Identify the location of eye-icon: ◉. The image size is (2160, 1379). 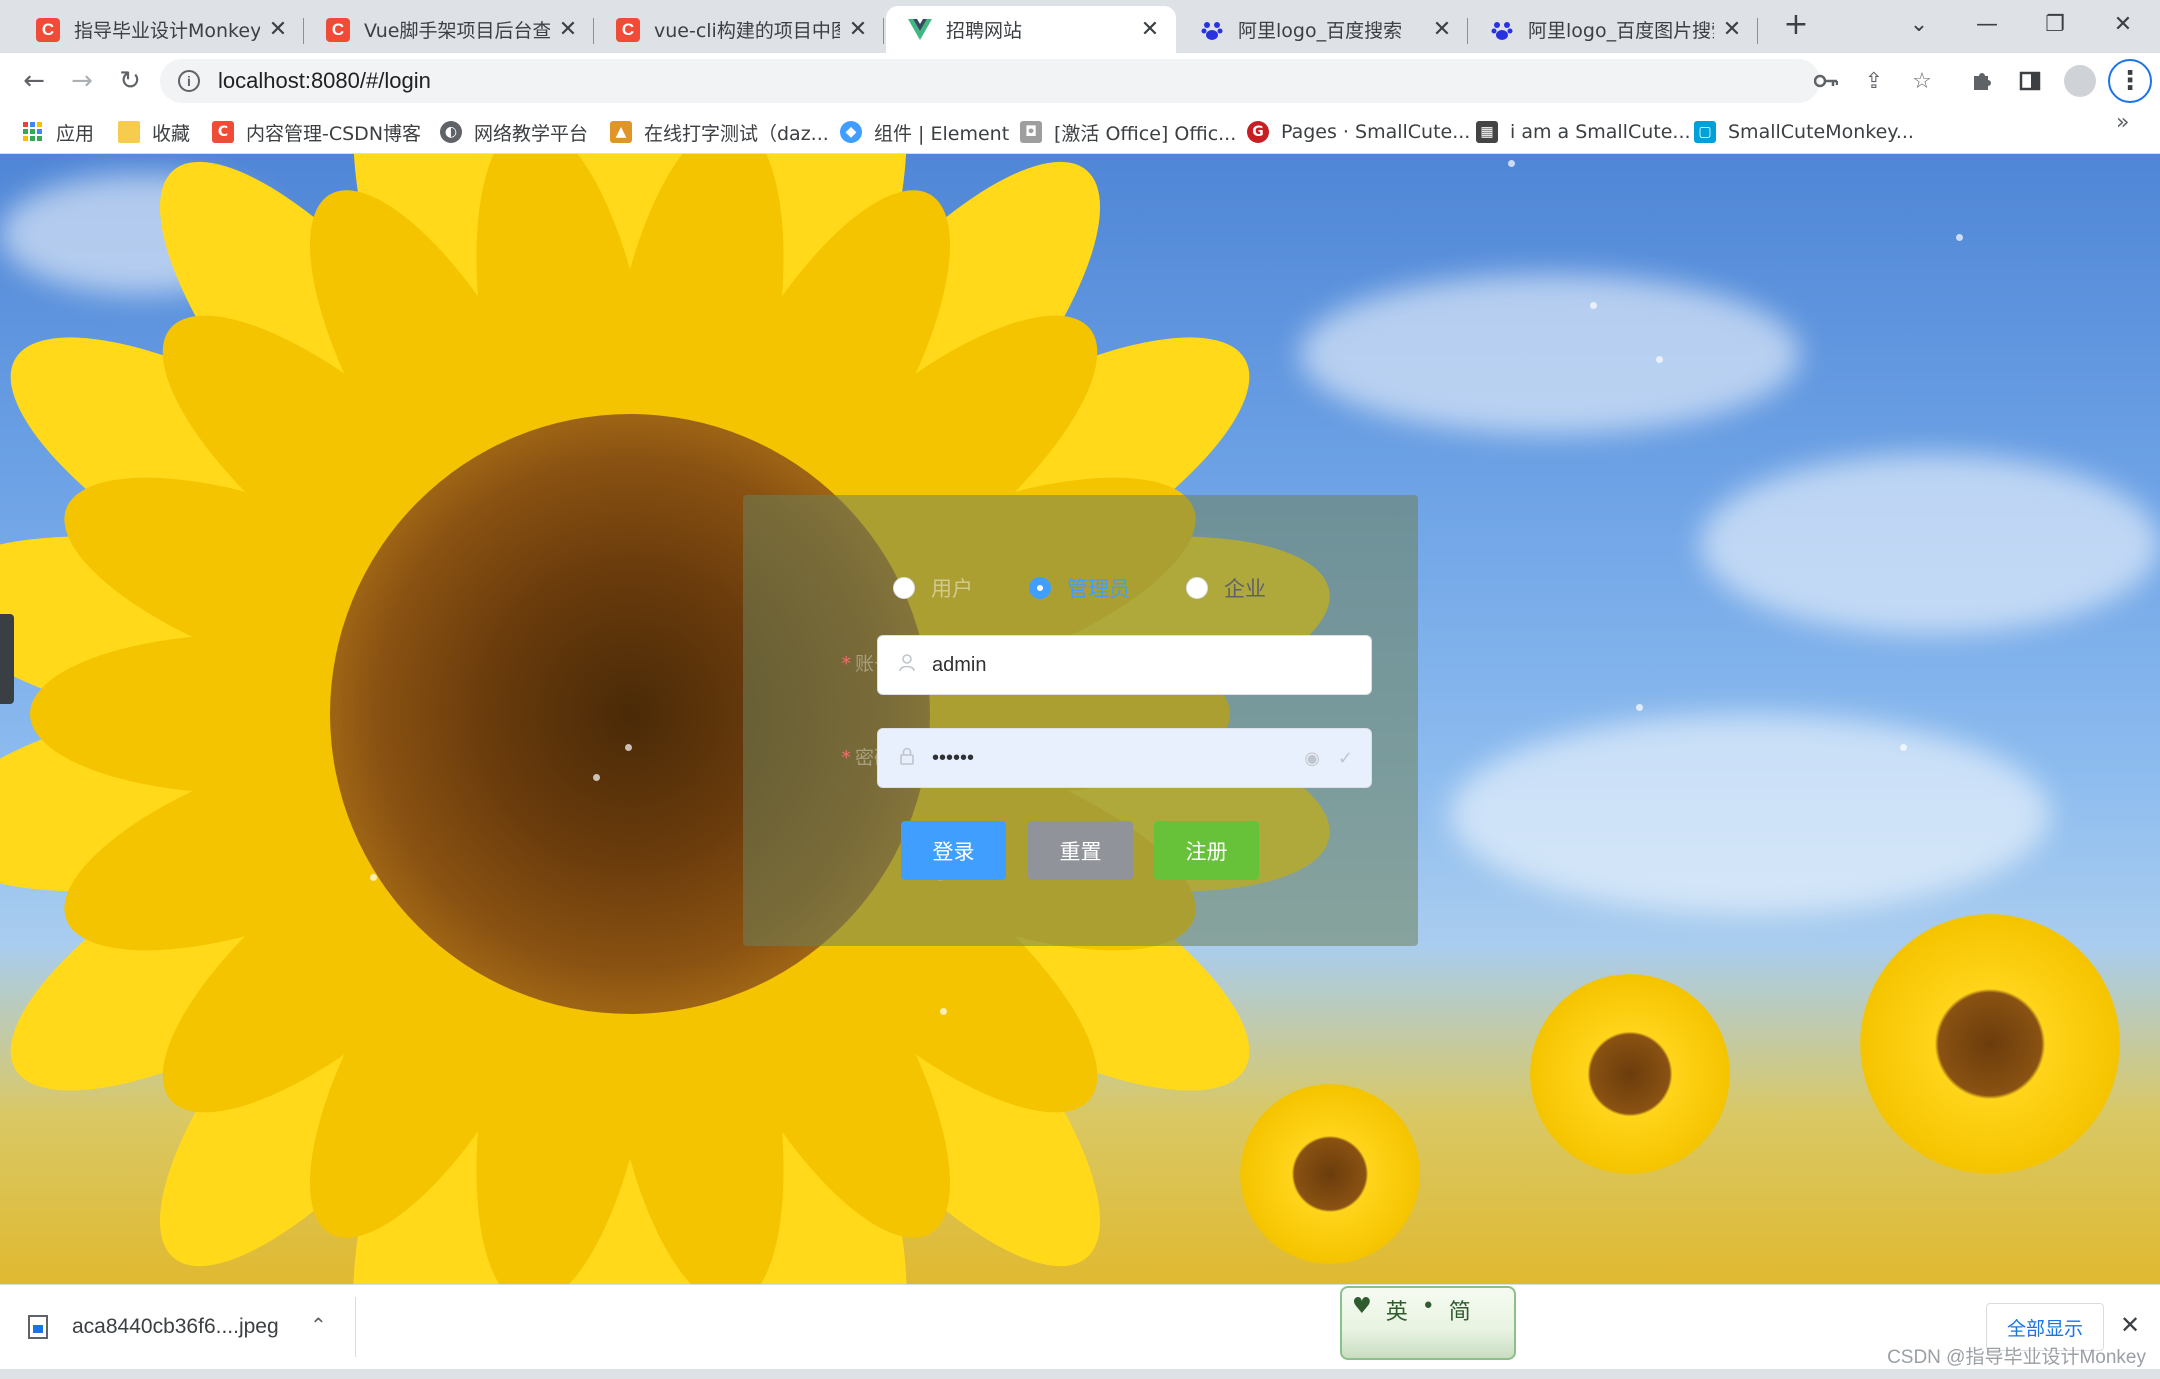
(1312, 758).